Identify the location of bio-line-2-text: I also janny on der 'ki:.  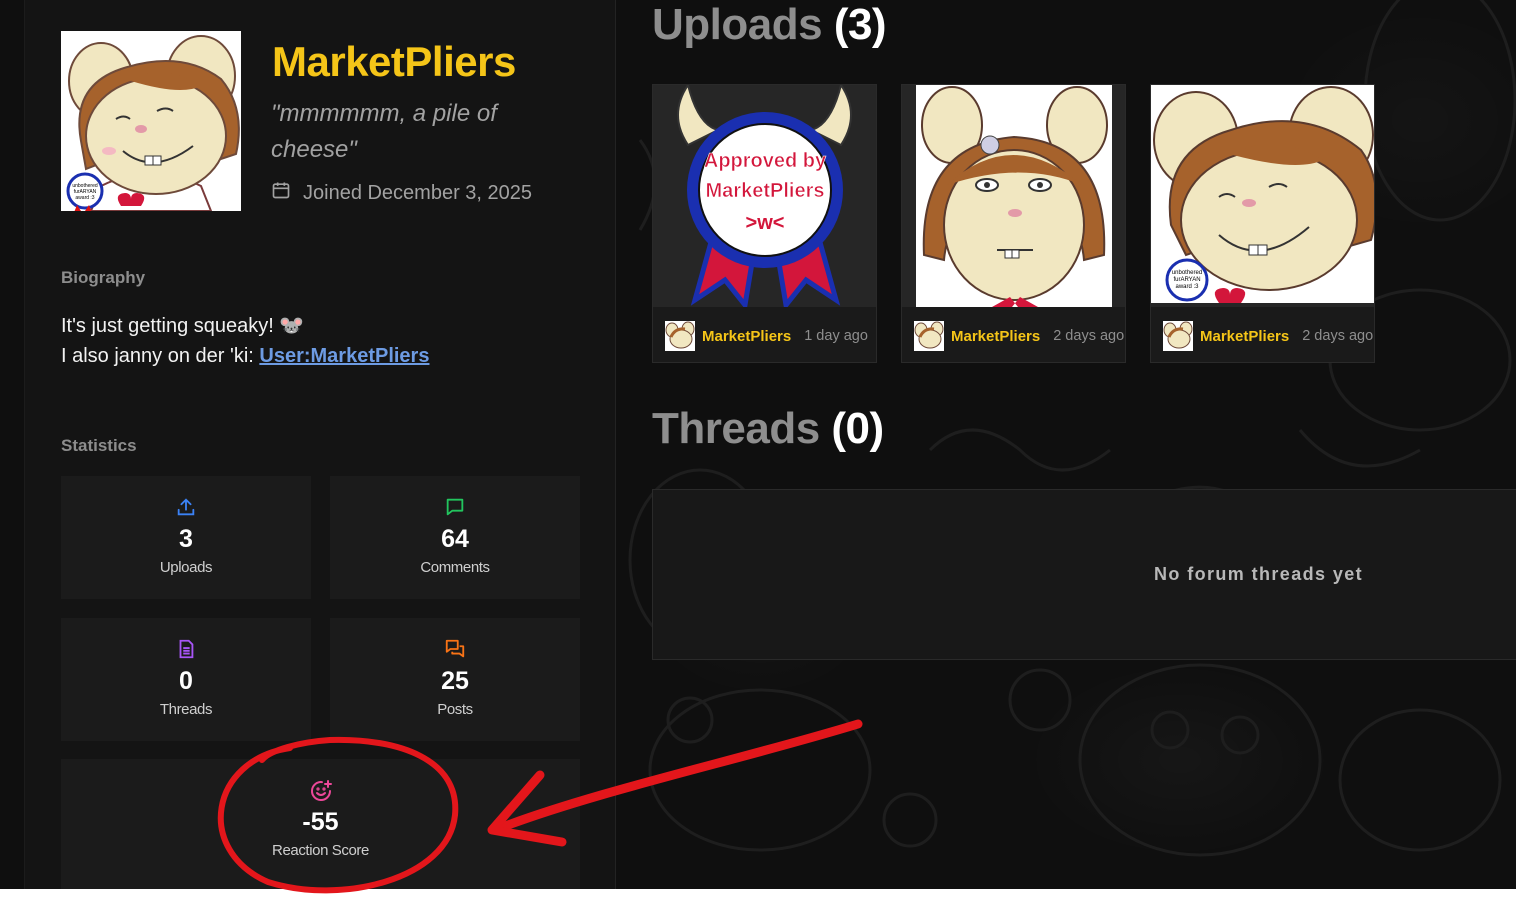
(160, 356).